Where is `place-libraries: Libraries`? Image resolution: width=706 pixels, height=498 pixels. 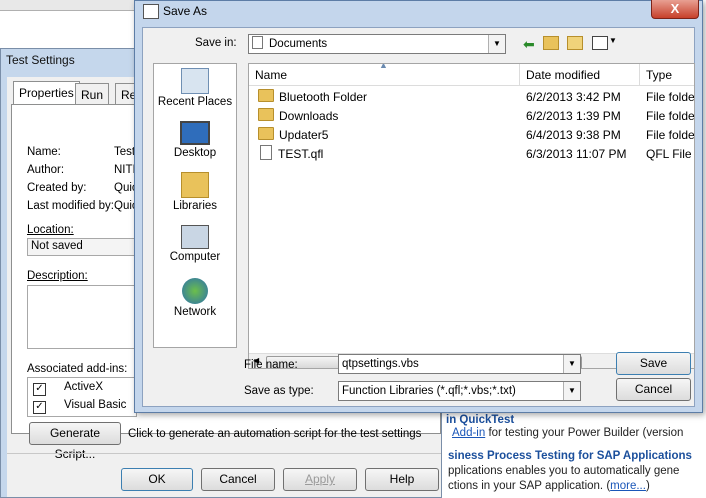 place-libraries: Libraries is located at coordinates (195, 192).